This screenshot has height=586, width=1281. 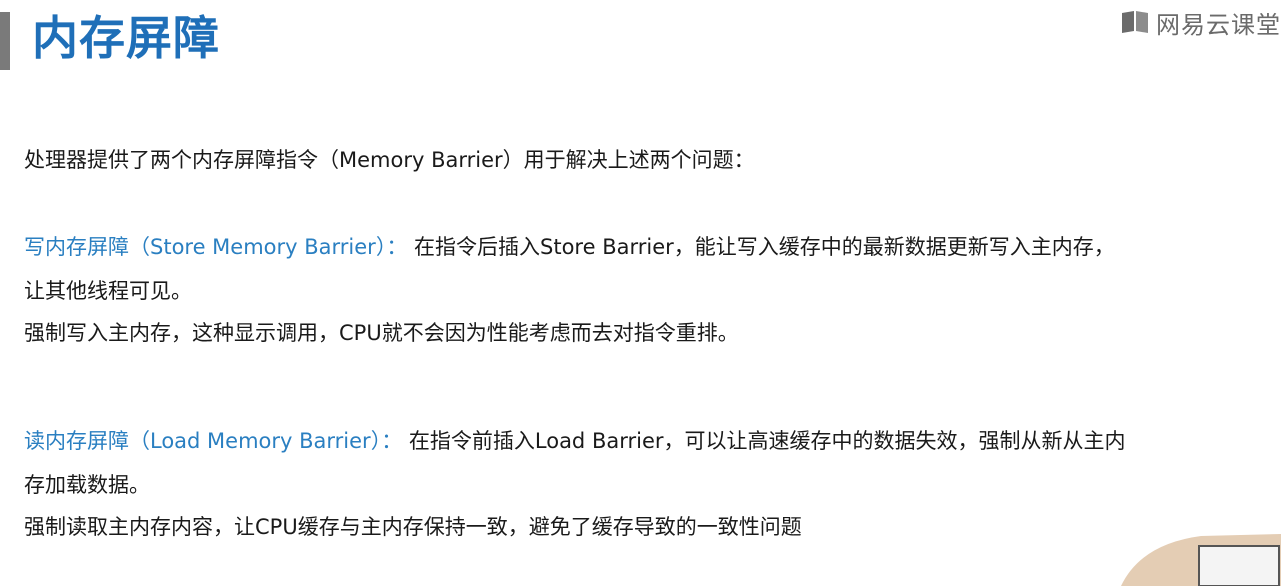 I want to click on title-accent-bar, so click(x=5, y=41).